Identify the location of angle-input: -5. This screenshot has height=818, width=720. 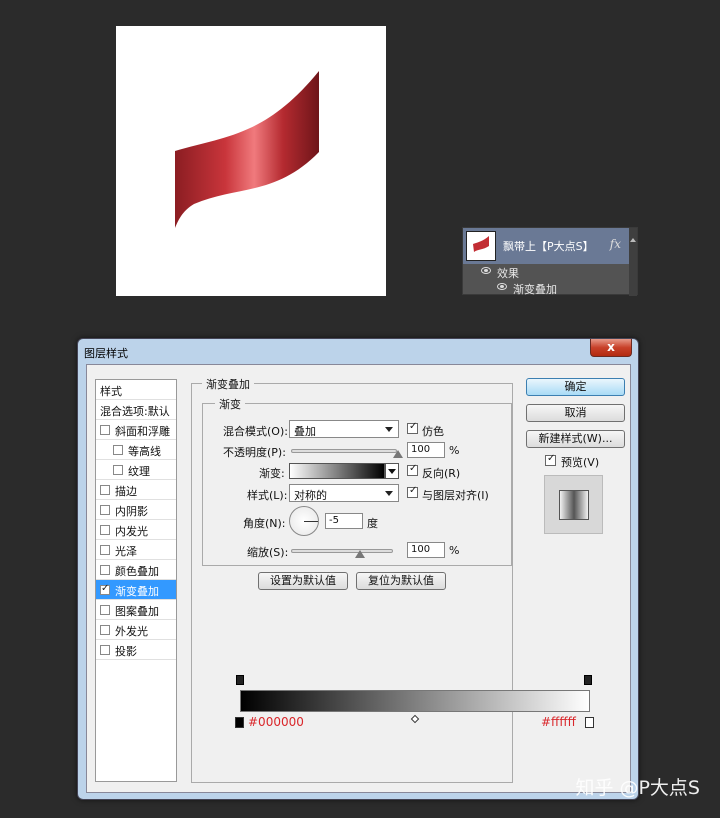
(344, 521).